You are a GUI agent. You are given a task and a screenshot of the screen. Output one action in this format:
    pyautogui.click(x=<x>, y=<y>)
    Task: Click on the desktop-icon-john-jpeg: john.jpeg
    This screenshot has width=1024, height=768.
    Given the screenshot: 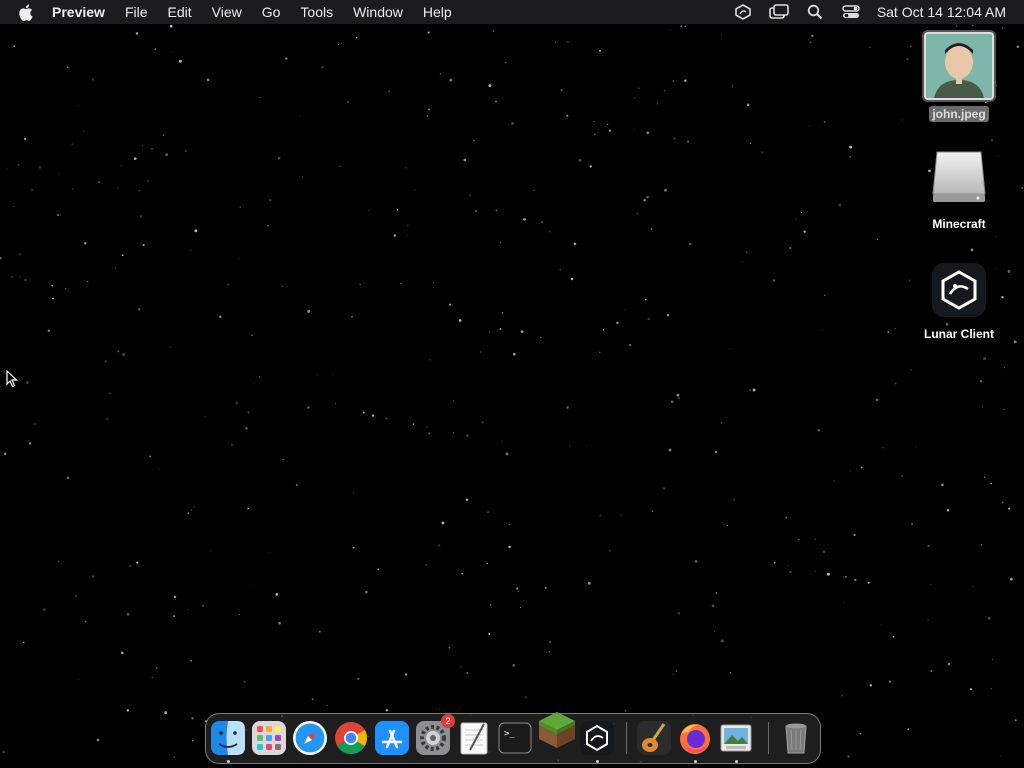 What is the action you would take?
    pyautogui.click(x=959, y=77)
    